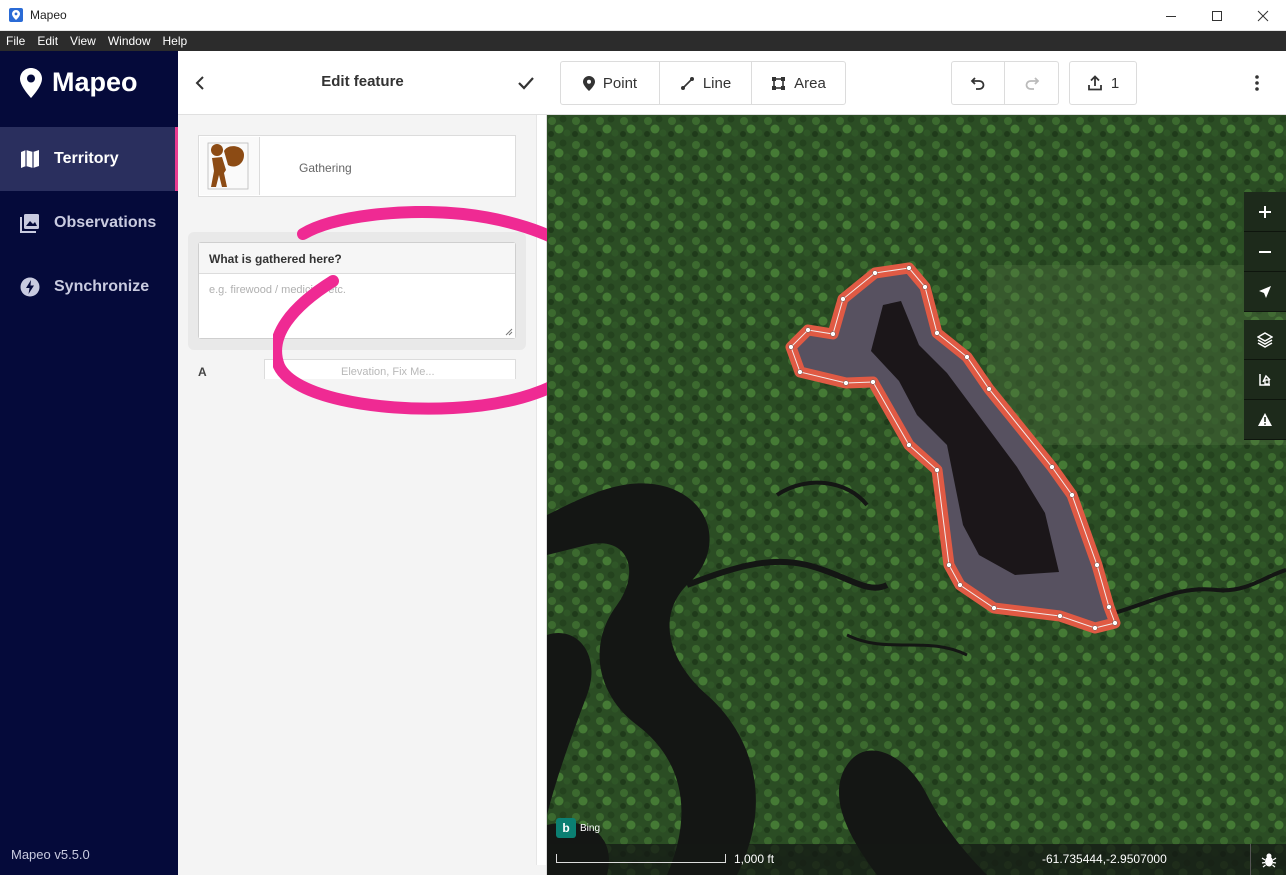 This screenshot has height=875, width=1286. I want to click on map-toolbar: Point Line Area 1, so click(916, 83).